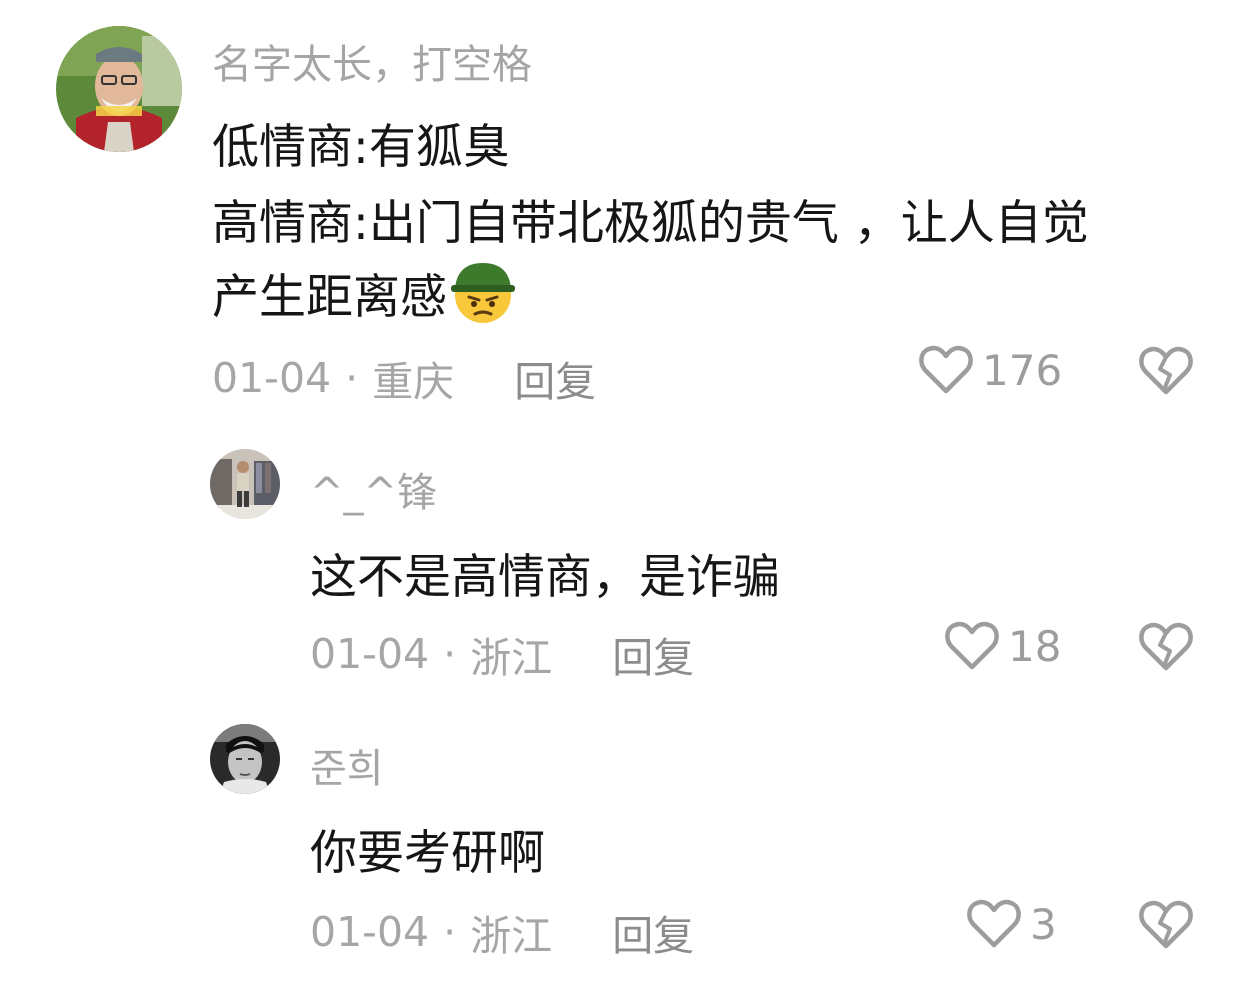 This screenshot has width=1260, height=995. What do you see at coordinates (373, 489) in the screenshot?
I see `username: ^_^锋` at bounding box center [373, 489].